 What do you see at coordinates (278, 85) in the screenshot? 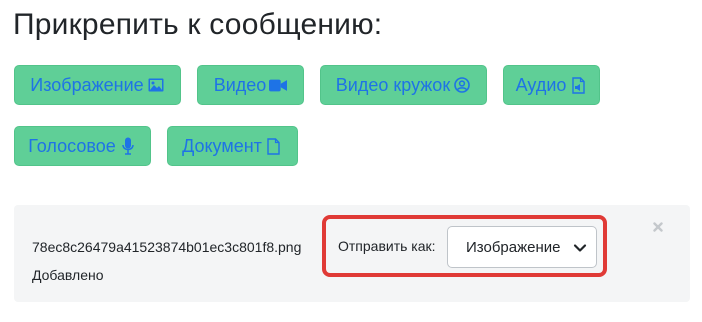
I see `video-camera-icon` at bounding box center [278, 85].